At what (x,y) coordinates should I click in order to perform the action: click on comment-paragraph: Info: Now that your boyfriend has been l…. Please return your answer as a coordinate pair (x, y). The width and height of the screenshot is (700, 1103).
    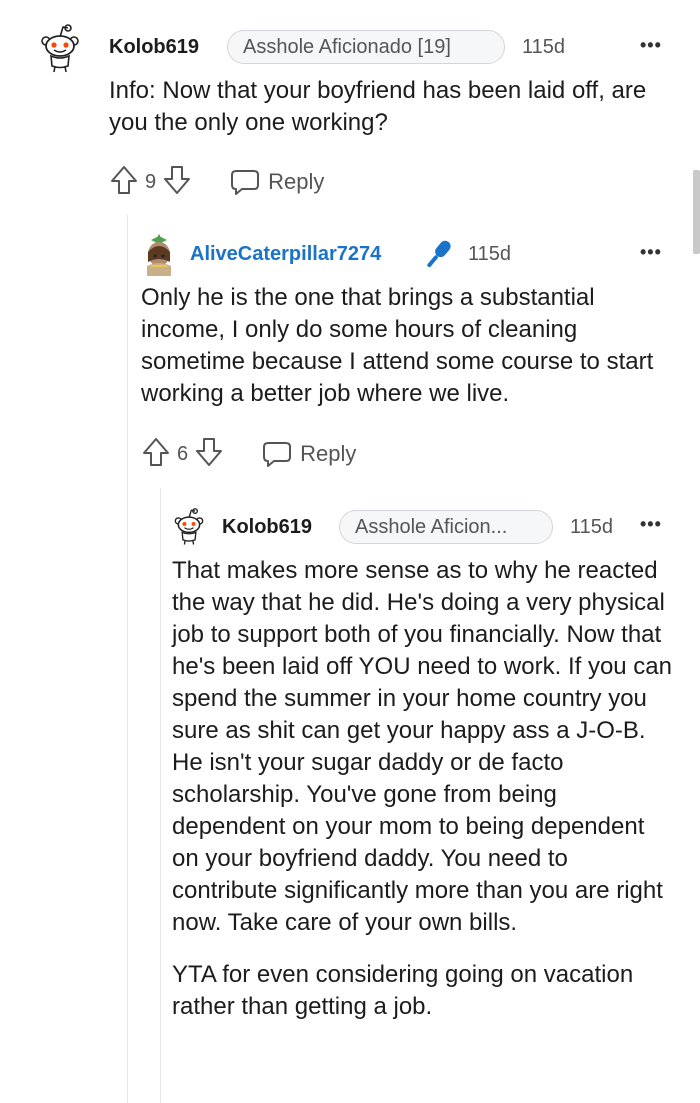
    Looking at the image, I should click on (378, 106).